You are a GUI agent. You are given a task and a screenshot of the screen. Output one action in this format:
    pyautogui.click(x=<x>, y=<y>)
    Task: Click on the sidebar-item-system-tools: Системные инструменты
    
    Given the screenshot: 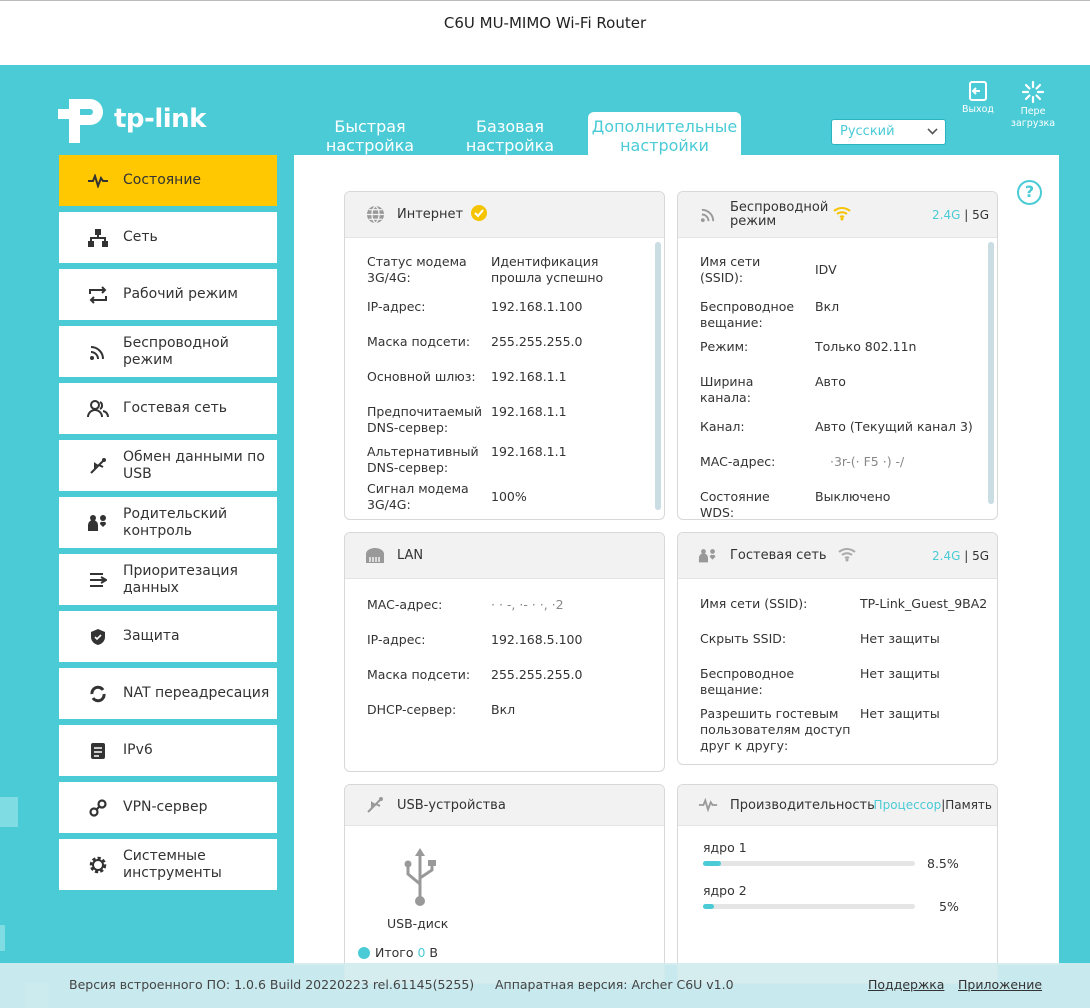 What is the action you would take?
    pyautogui.click(x=168, y=864)
    